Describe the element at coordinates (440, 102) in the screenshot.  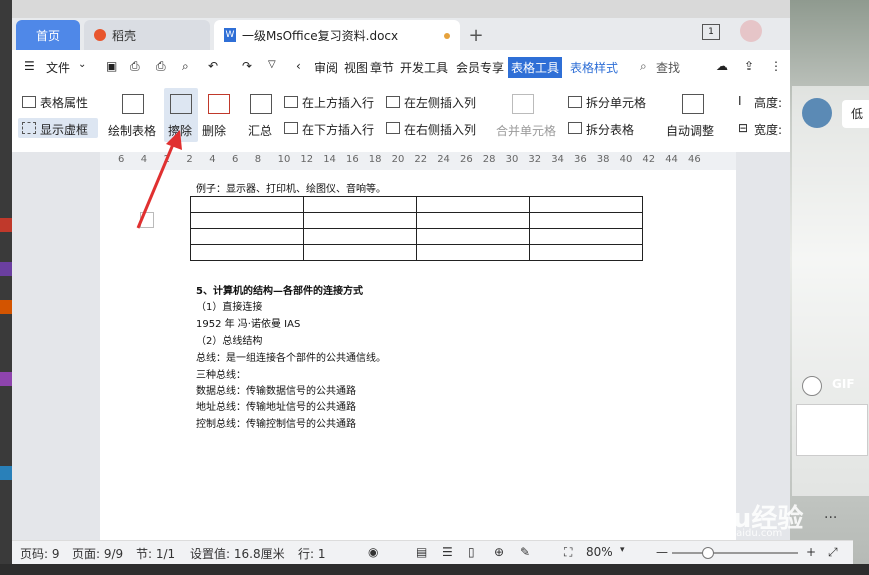
I see `insert-col-left-button: 在左侧插入列` at that location.